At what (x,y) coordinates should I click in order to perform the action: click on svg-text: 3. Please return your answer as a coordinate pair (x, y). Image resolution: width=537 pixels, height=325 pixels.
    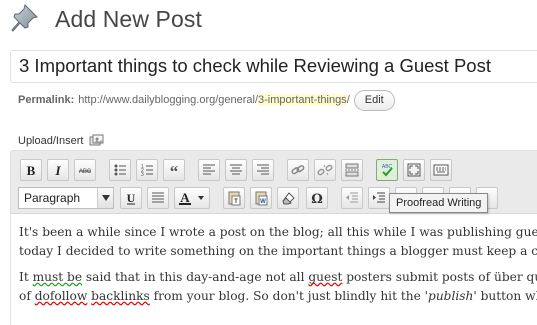
    Looking at the image, I should click on (142, 175).